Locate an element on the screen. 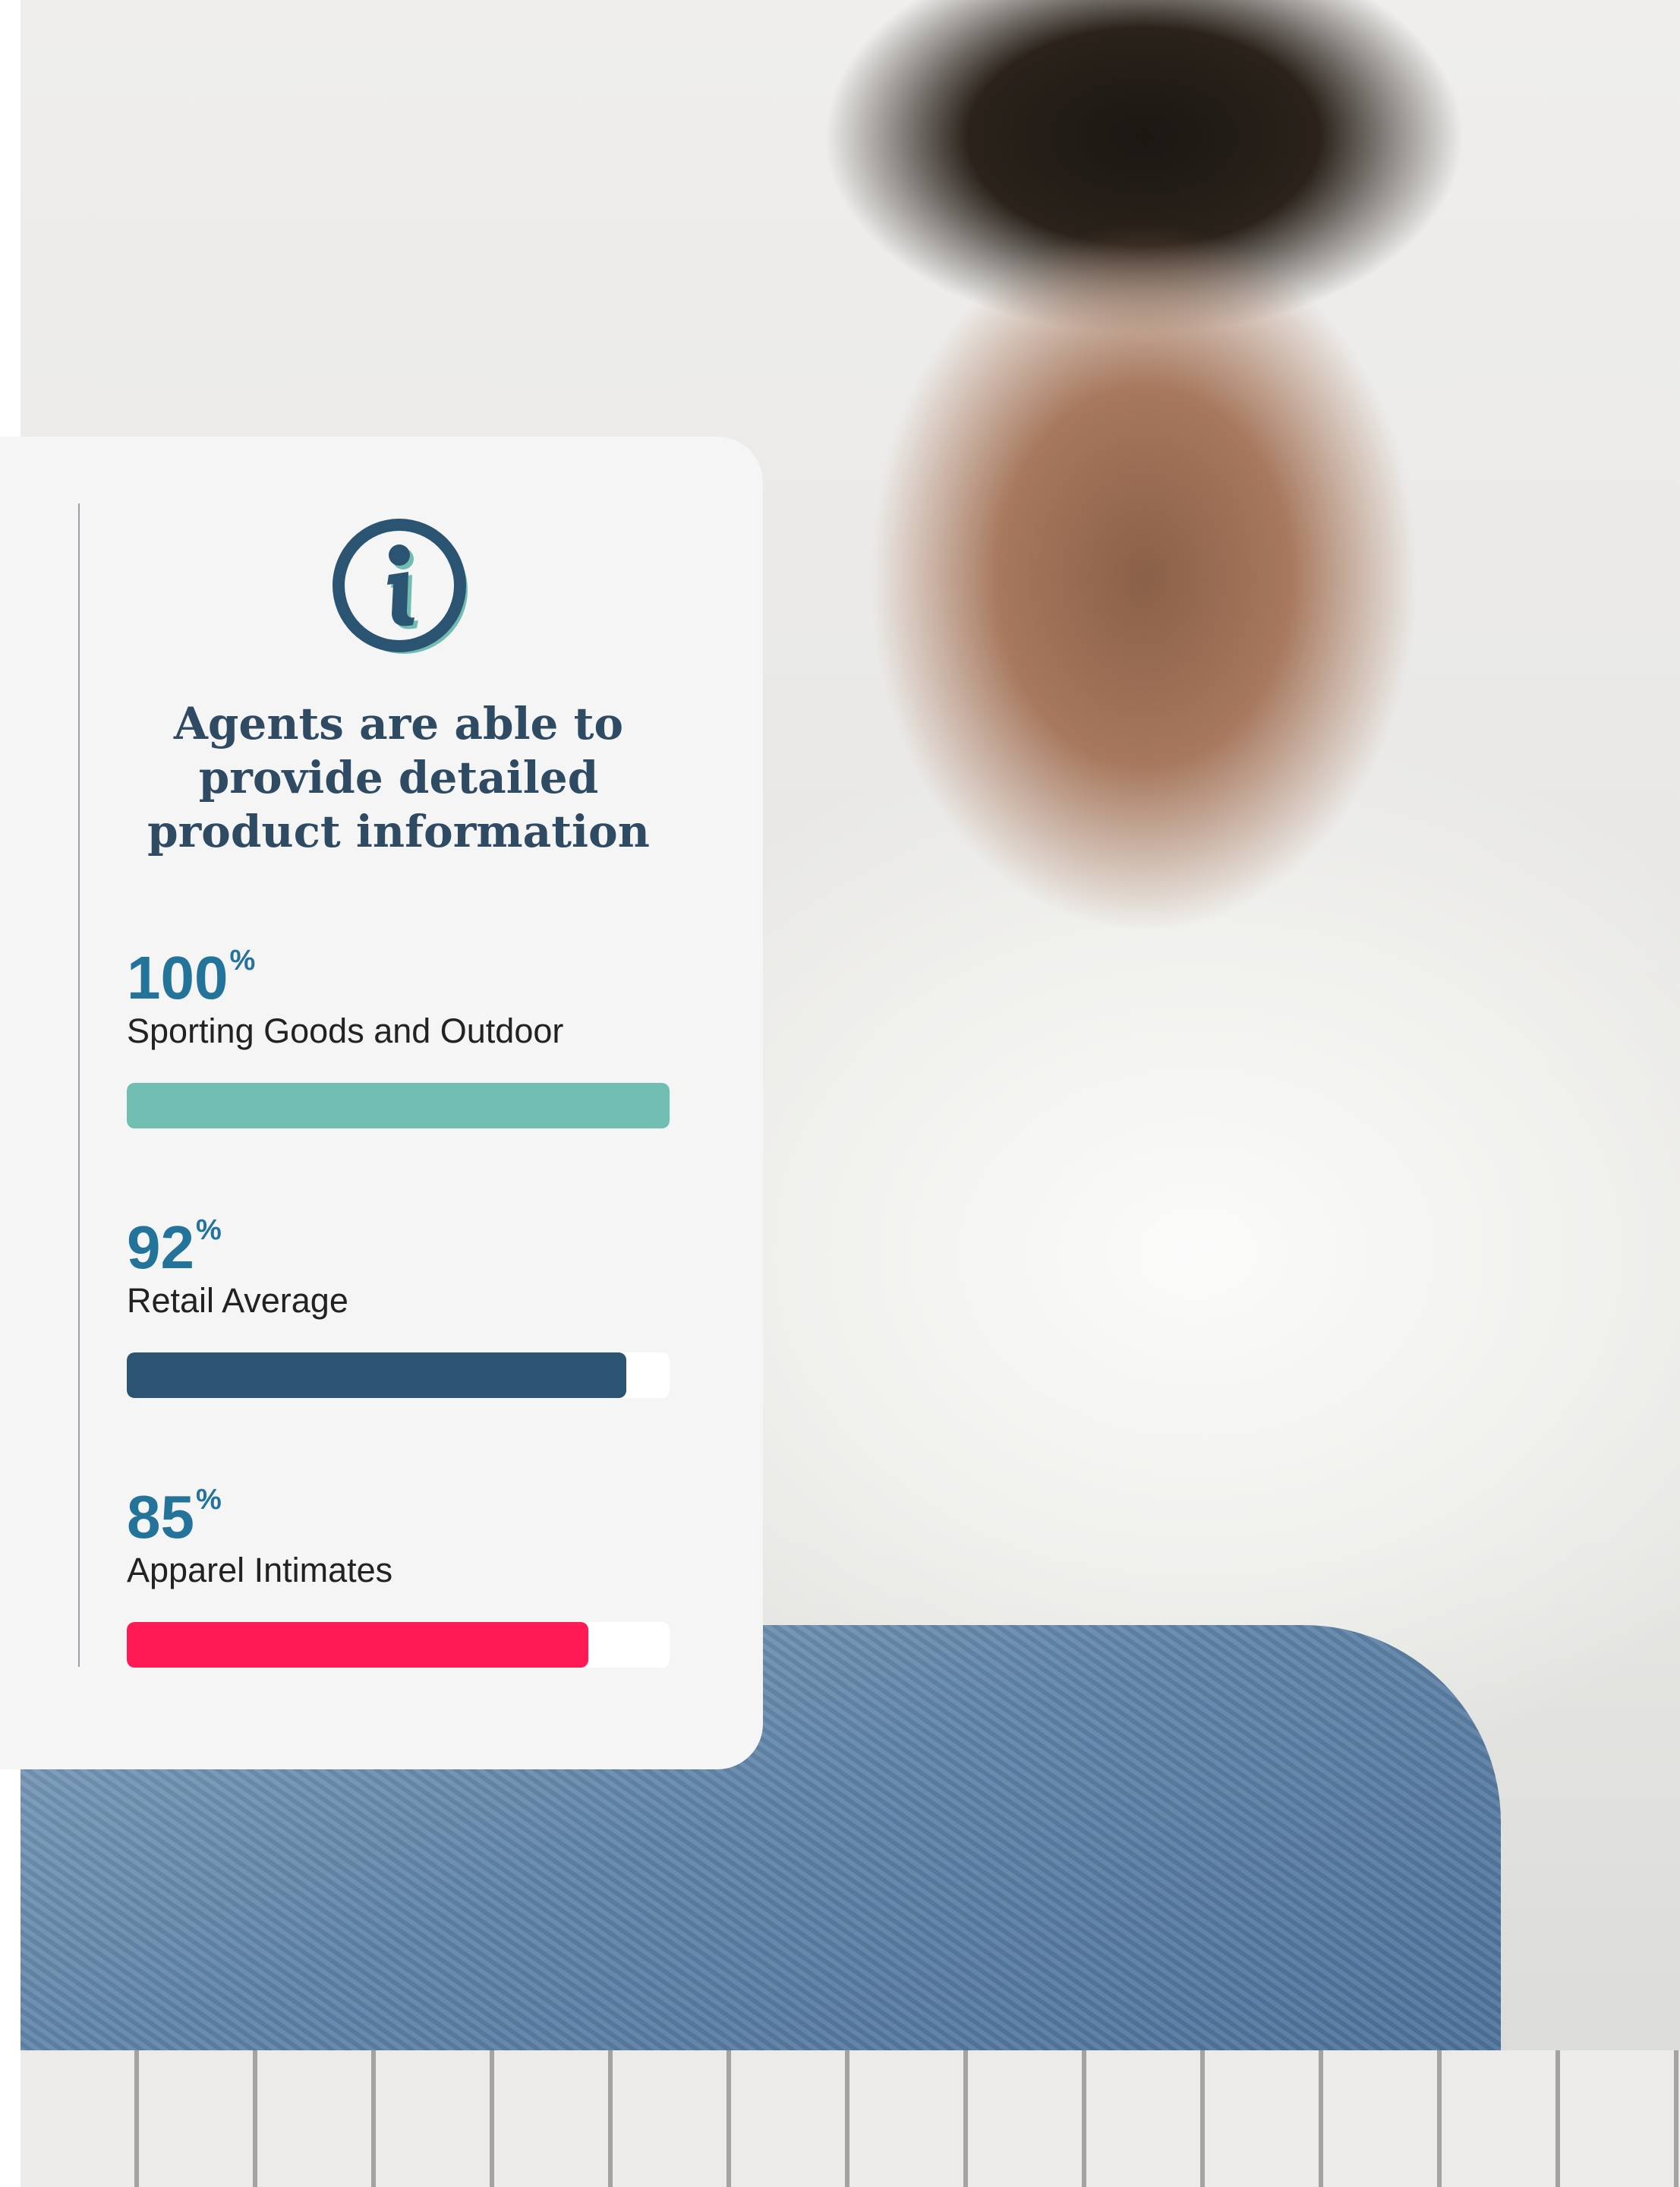 This screenshot has width=1680, height=2187. tiled-counter-in-photo is located at coordinates (850, 2118).